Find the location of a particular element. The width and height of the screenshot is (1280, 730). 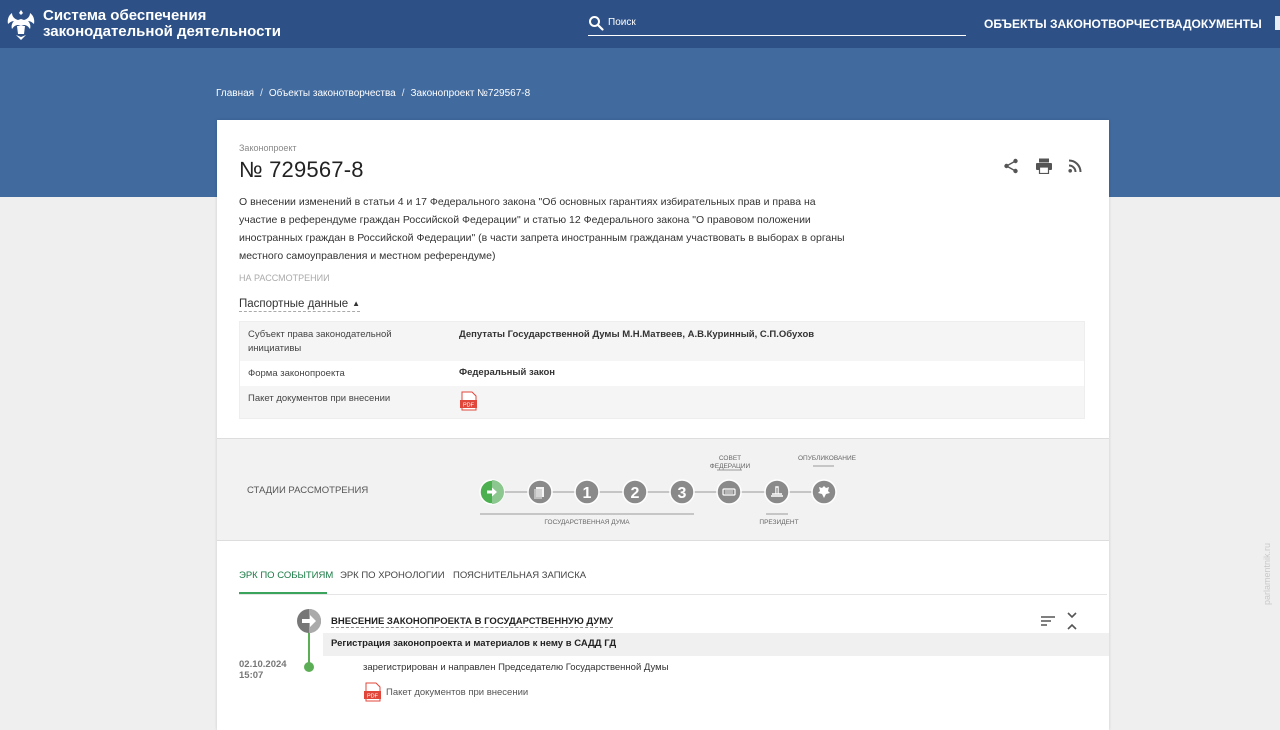

watermark: parlamentnik.ru is located at coordinates (1267, 573).